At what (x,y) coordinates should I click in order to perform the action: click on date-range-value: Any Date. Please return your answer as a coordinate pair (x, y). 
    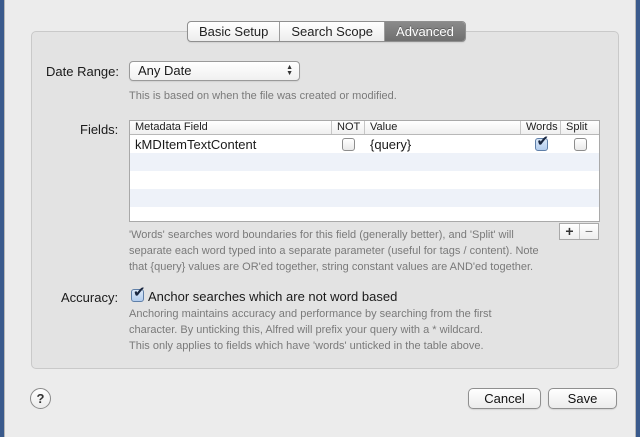
    Looking at the image, I should click on (165, 70).